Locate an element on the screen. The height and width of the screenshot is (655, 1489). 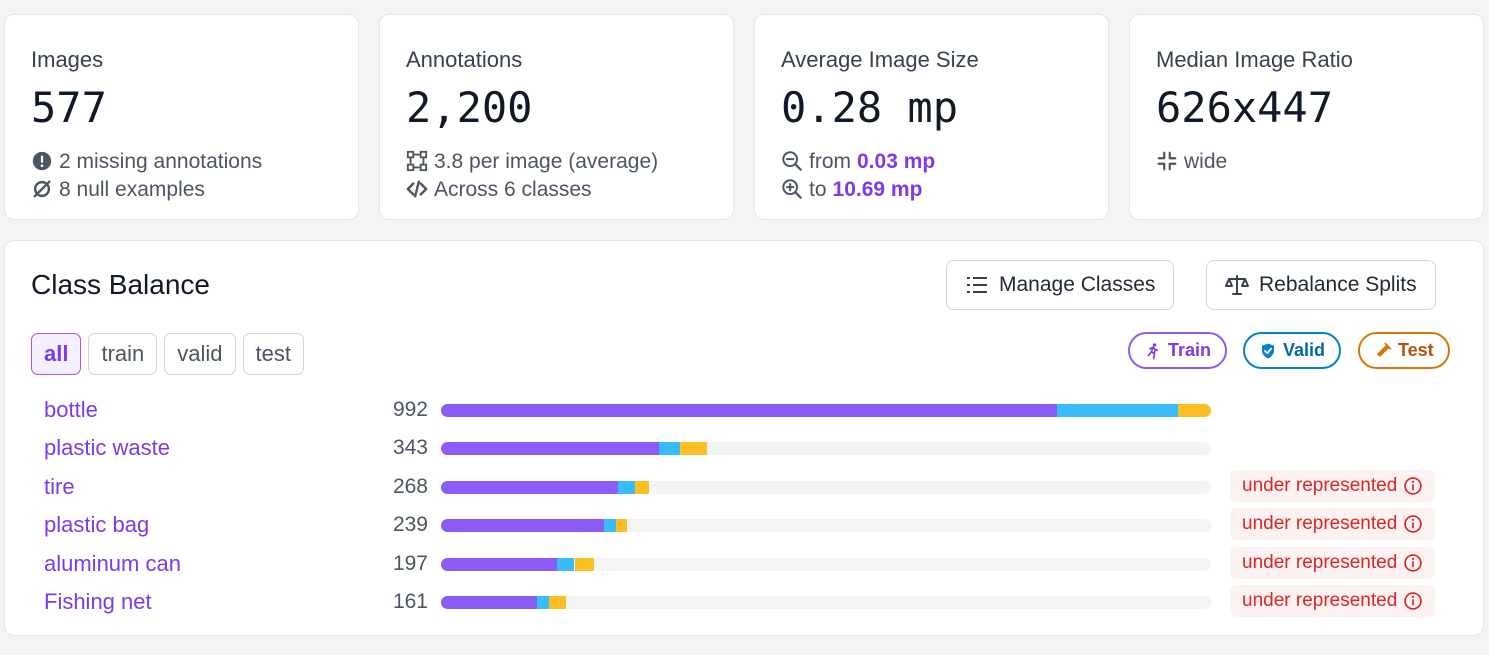
class-count: 268 is located at coordinates (410, 486).